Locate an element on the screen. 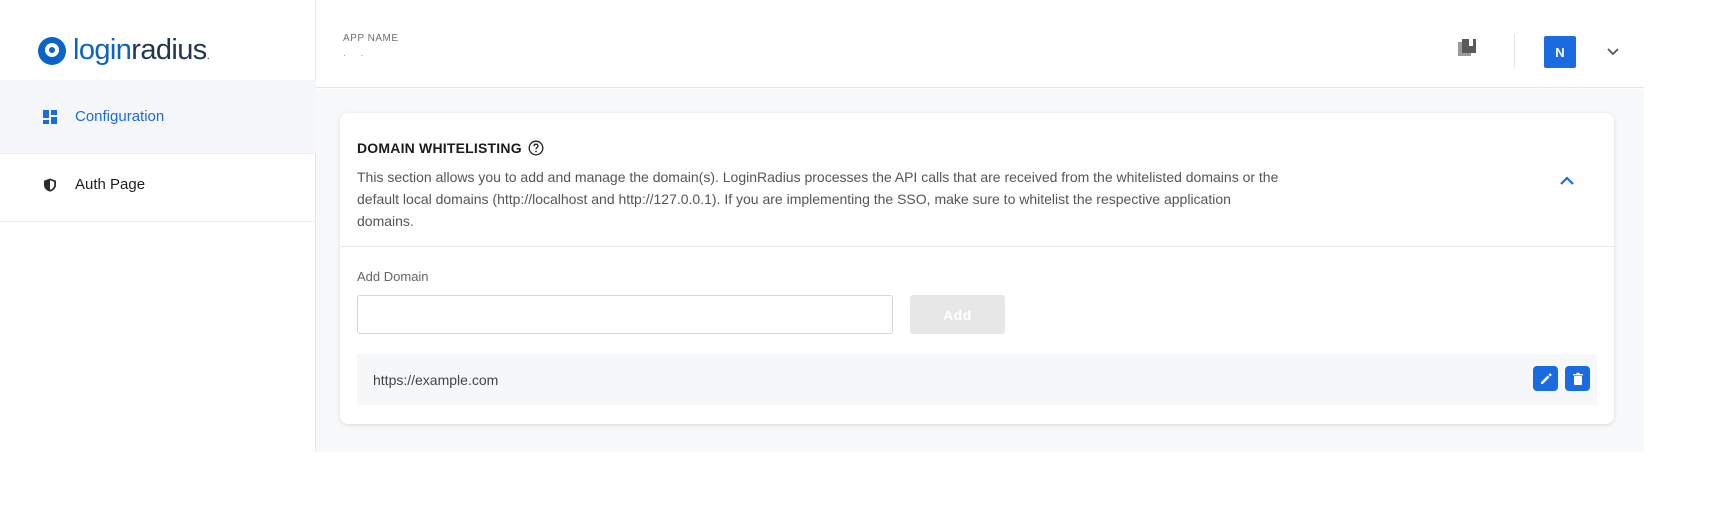 This screenshot has height=505, width=1729. logo-text: loginradius. is located at coordinates (141, 50).